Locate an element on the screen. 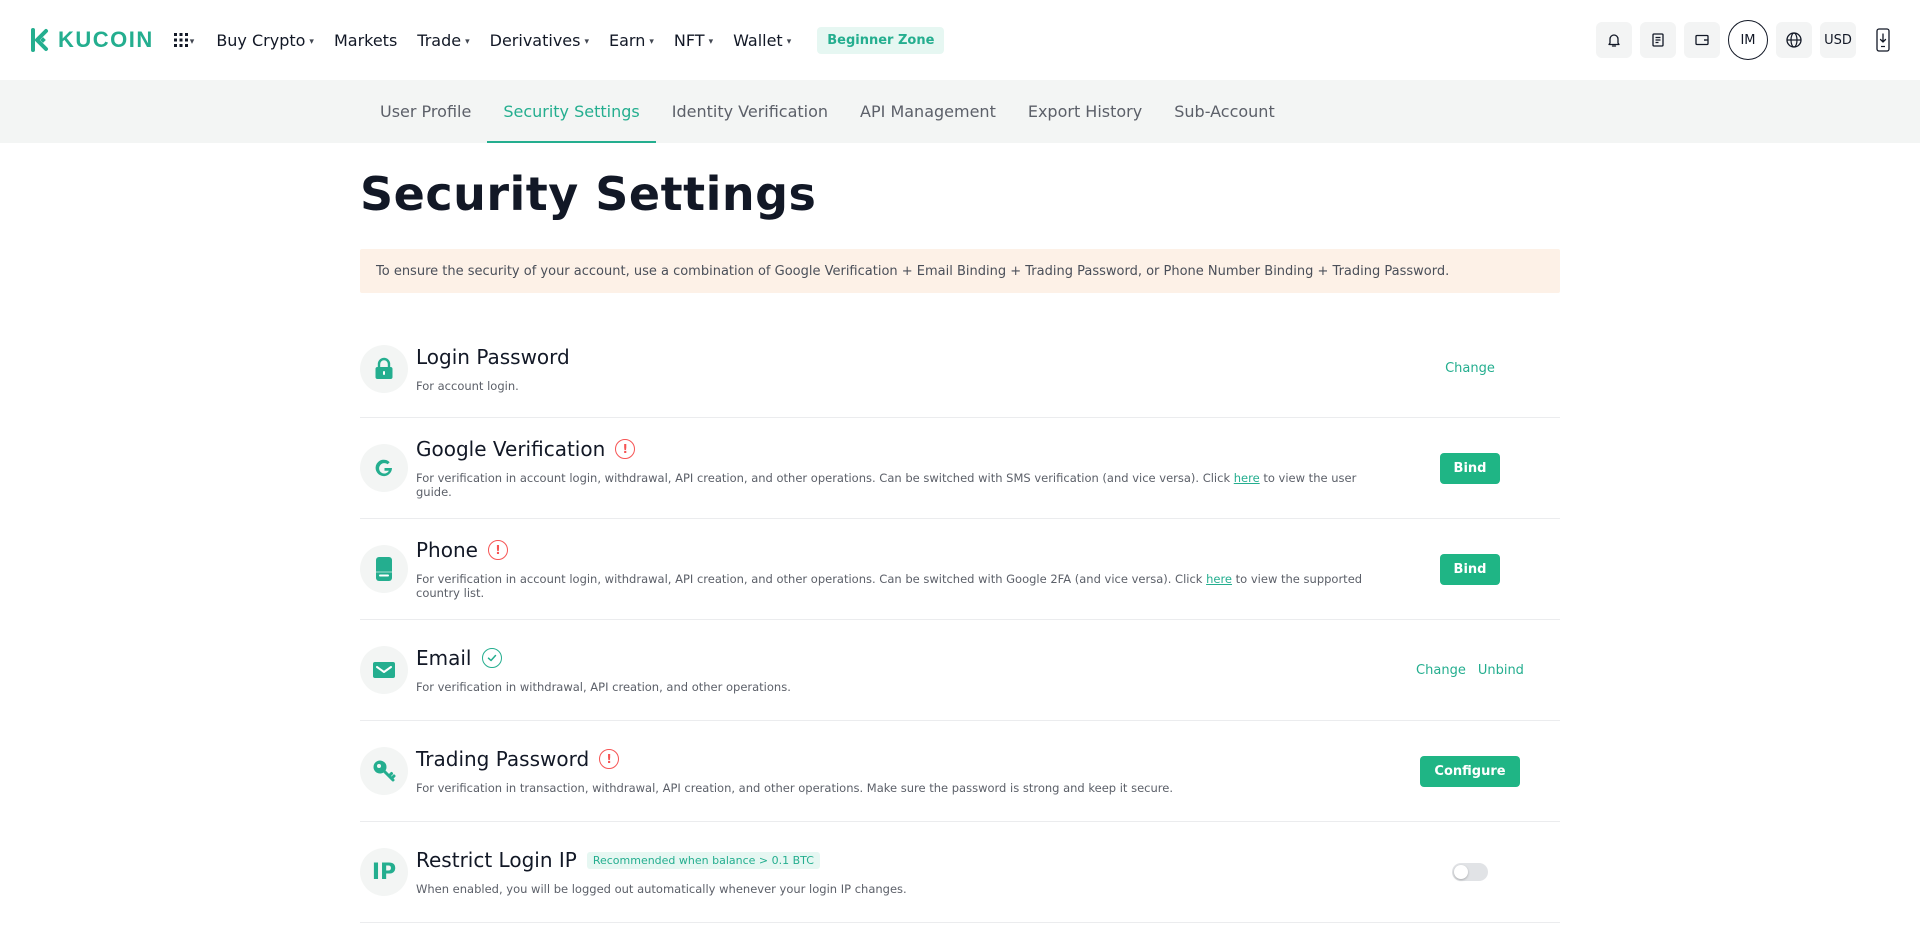 The image size is (1920, 937). mail-icon is located at coordinates (384, 670).